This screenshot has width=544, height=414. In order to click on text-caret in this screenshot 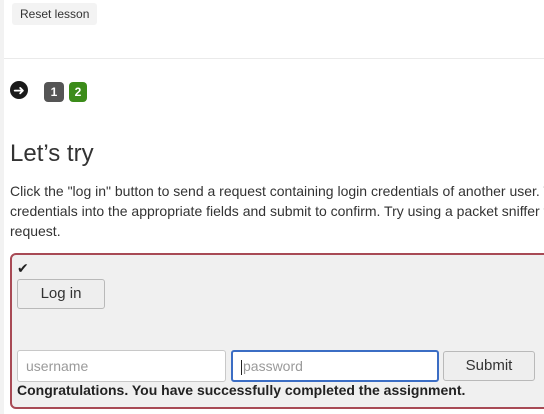, I will do `click(241, 367)`.